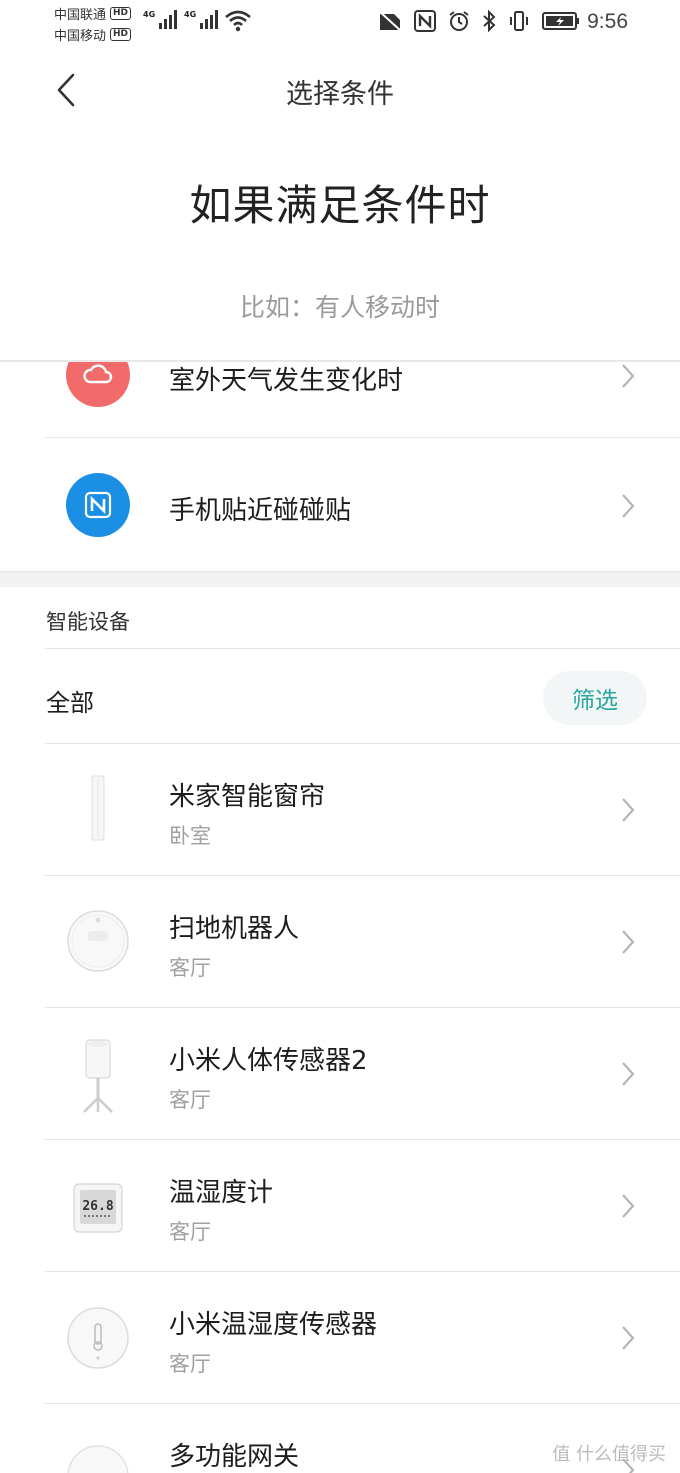 This screenshot has width=680, height=1473. Describe the element at coordinates (340, 809) in the screenshot. I see `device-row: 米家智能窗帘 卧室` at that location.